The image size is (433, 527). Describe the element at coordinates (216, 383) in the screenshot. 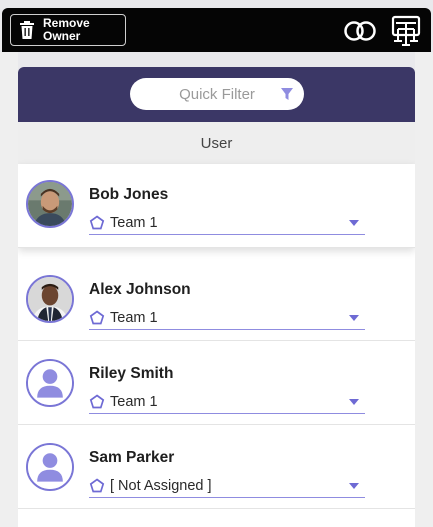

I see `table-row: Riley Smith Team 1` at that location.